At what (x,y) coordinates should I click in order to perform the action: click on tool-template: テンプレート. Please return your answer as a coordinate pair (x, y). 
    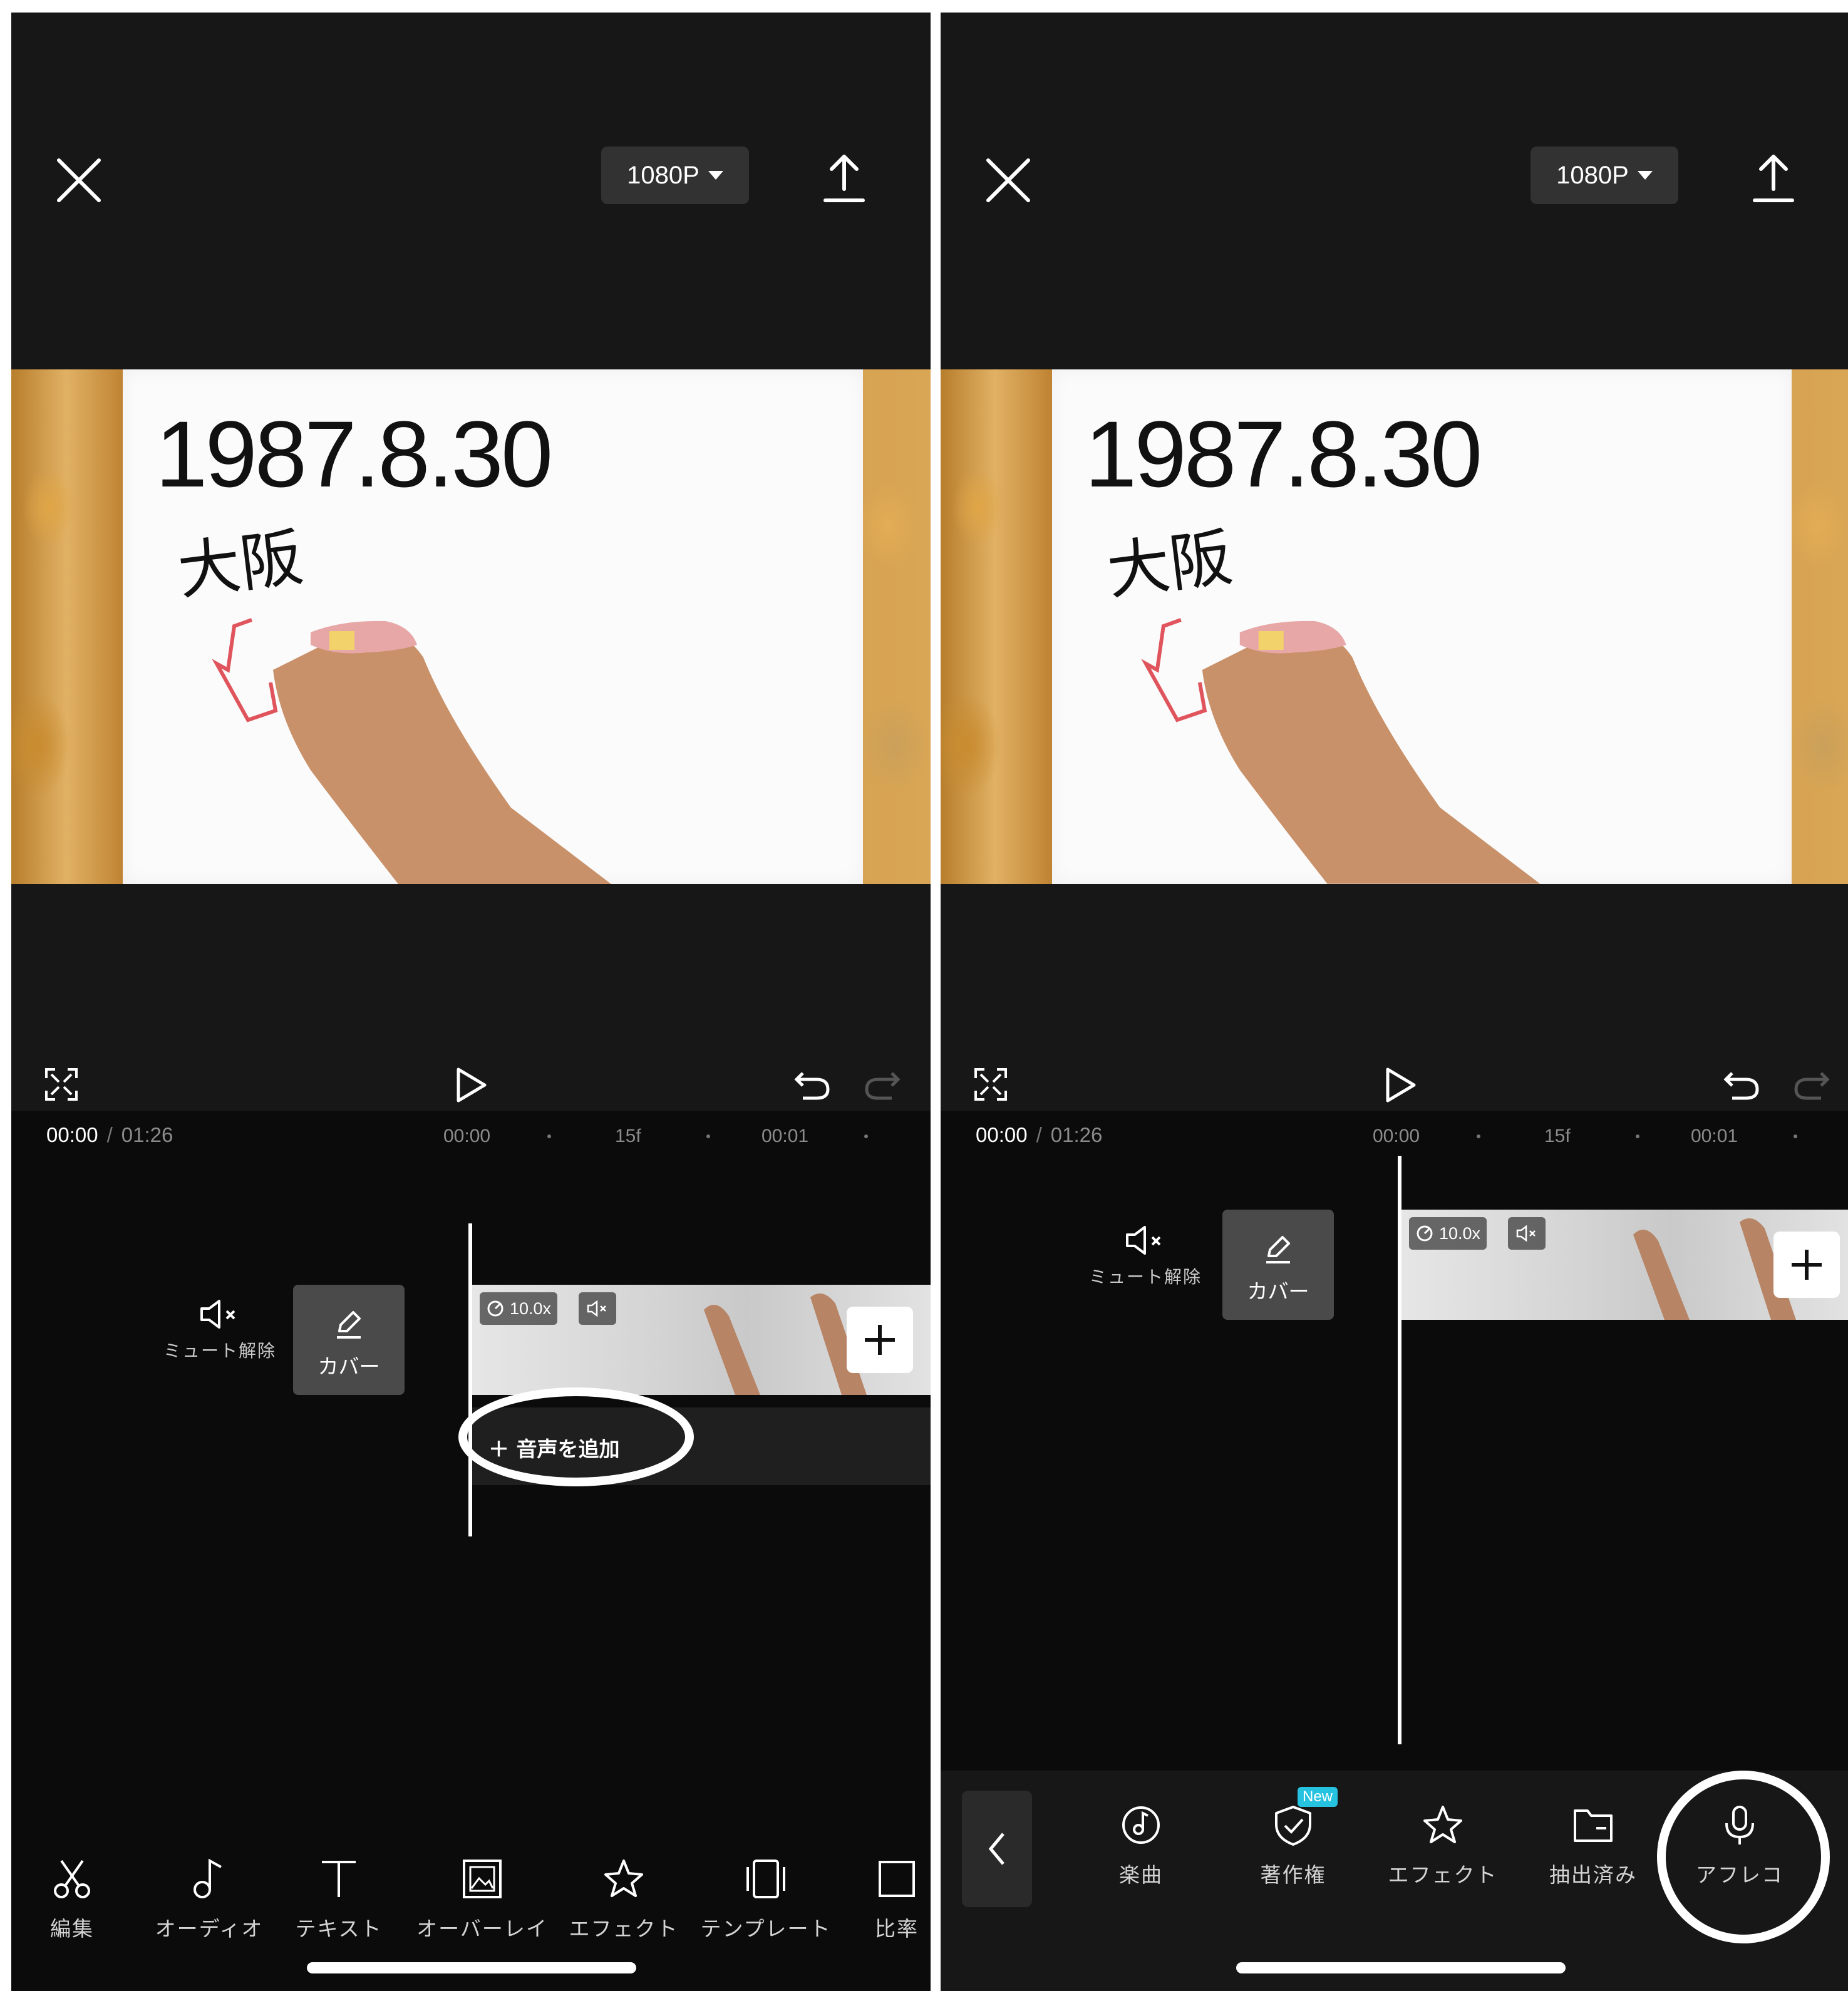
    Looking at the image, I should click on (766, 1900).